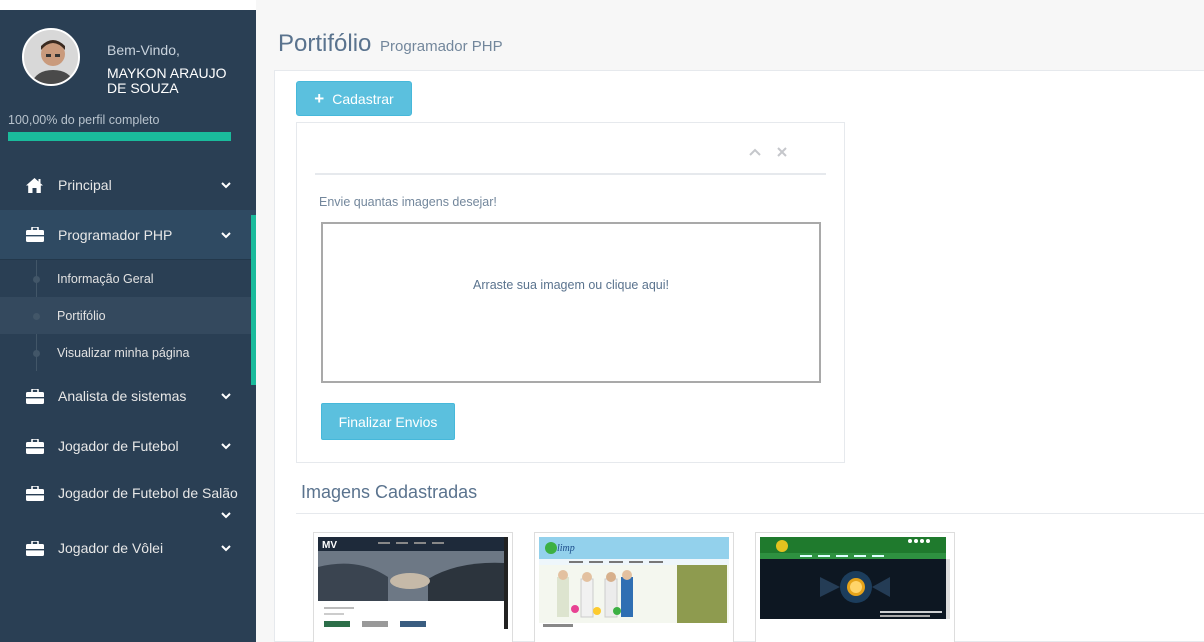  I want to click on menu-item-label: Jogador de Futebol, so click(118, 446).